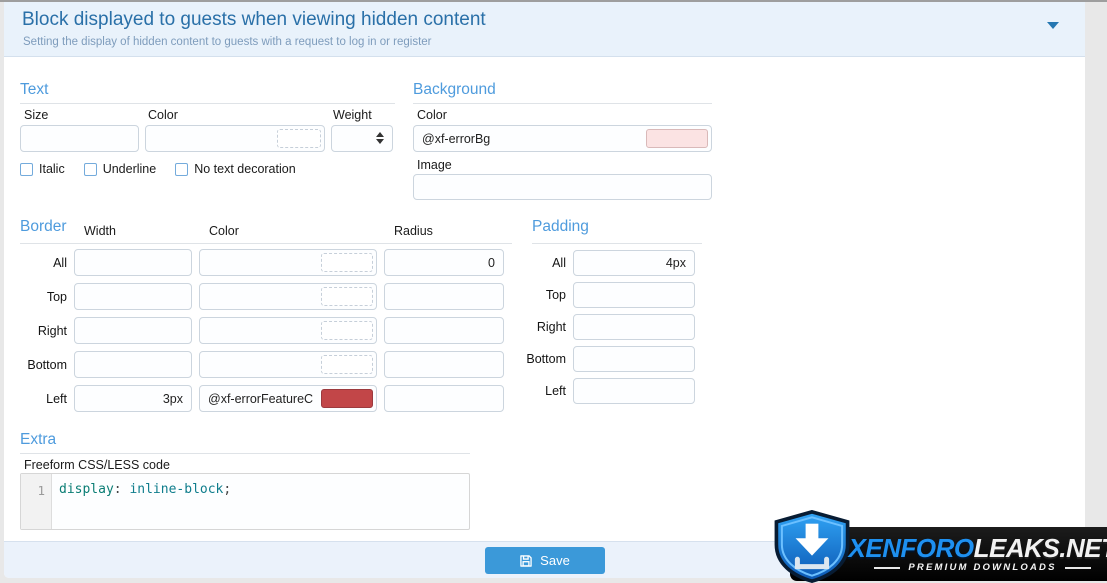 This screenshot has width=1107, height=583. Describe the element at coordinates (634, 295) in the screenshot. I see `padding-top-input` at that location.